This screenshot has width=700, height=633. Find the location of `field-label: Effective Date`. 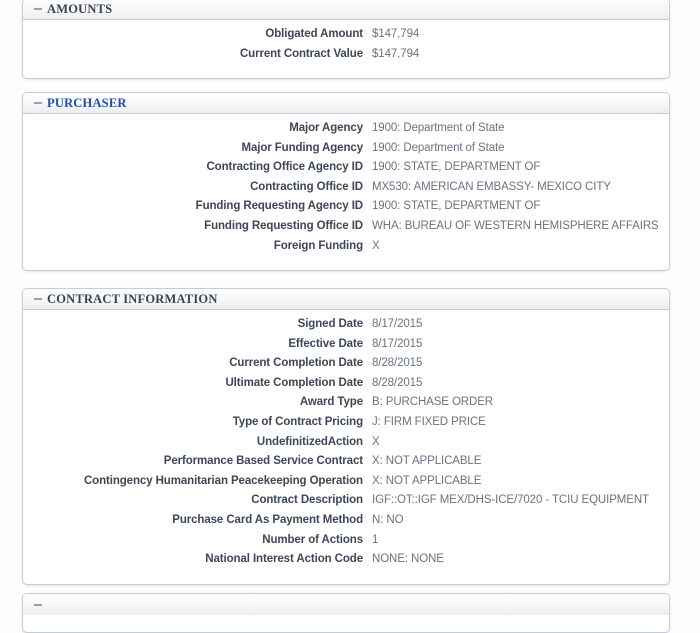

field-label: Effective Date is located at coordinates (325, 343).